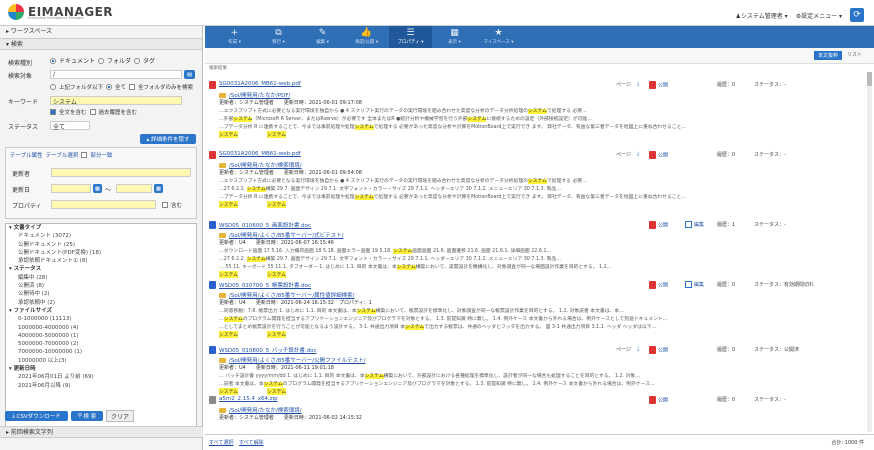 The height and width of the screenshot is (450, 874). I want to click on search-button: ⚲ 検 索, so click(87, 416).